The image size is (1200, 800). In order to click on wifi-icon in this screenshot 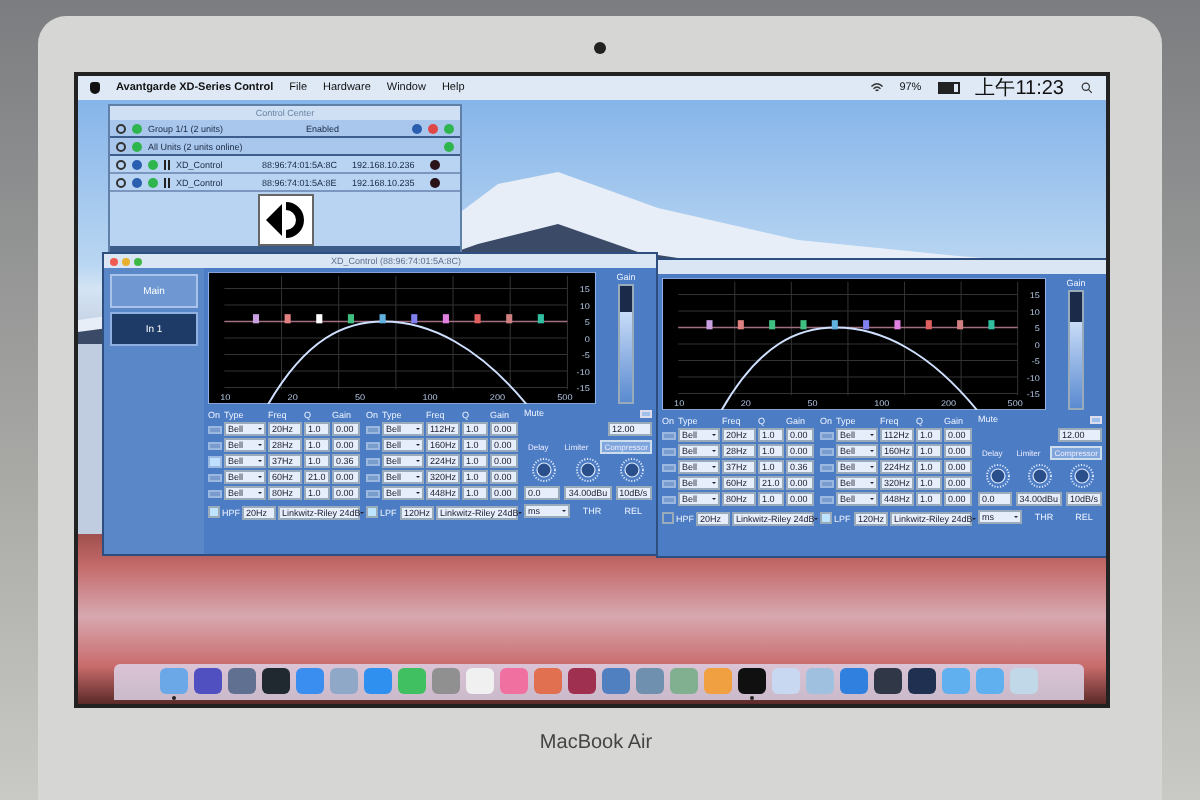, I will do `click(876, 88)`.